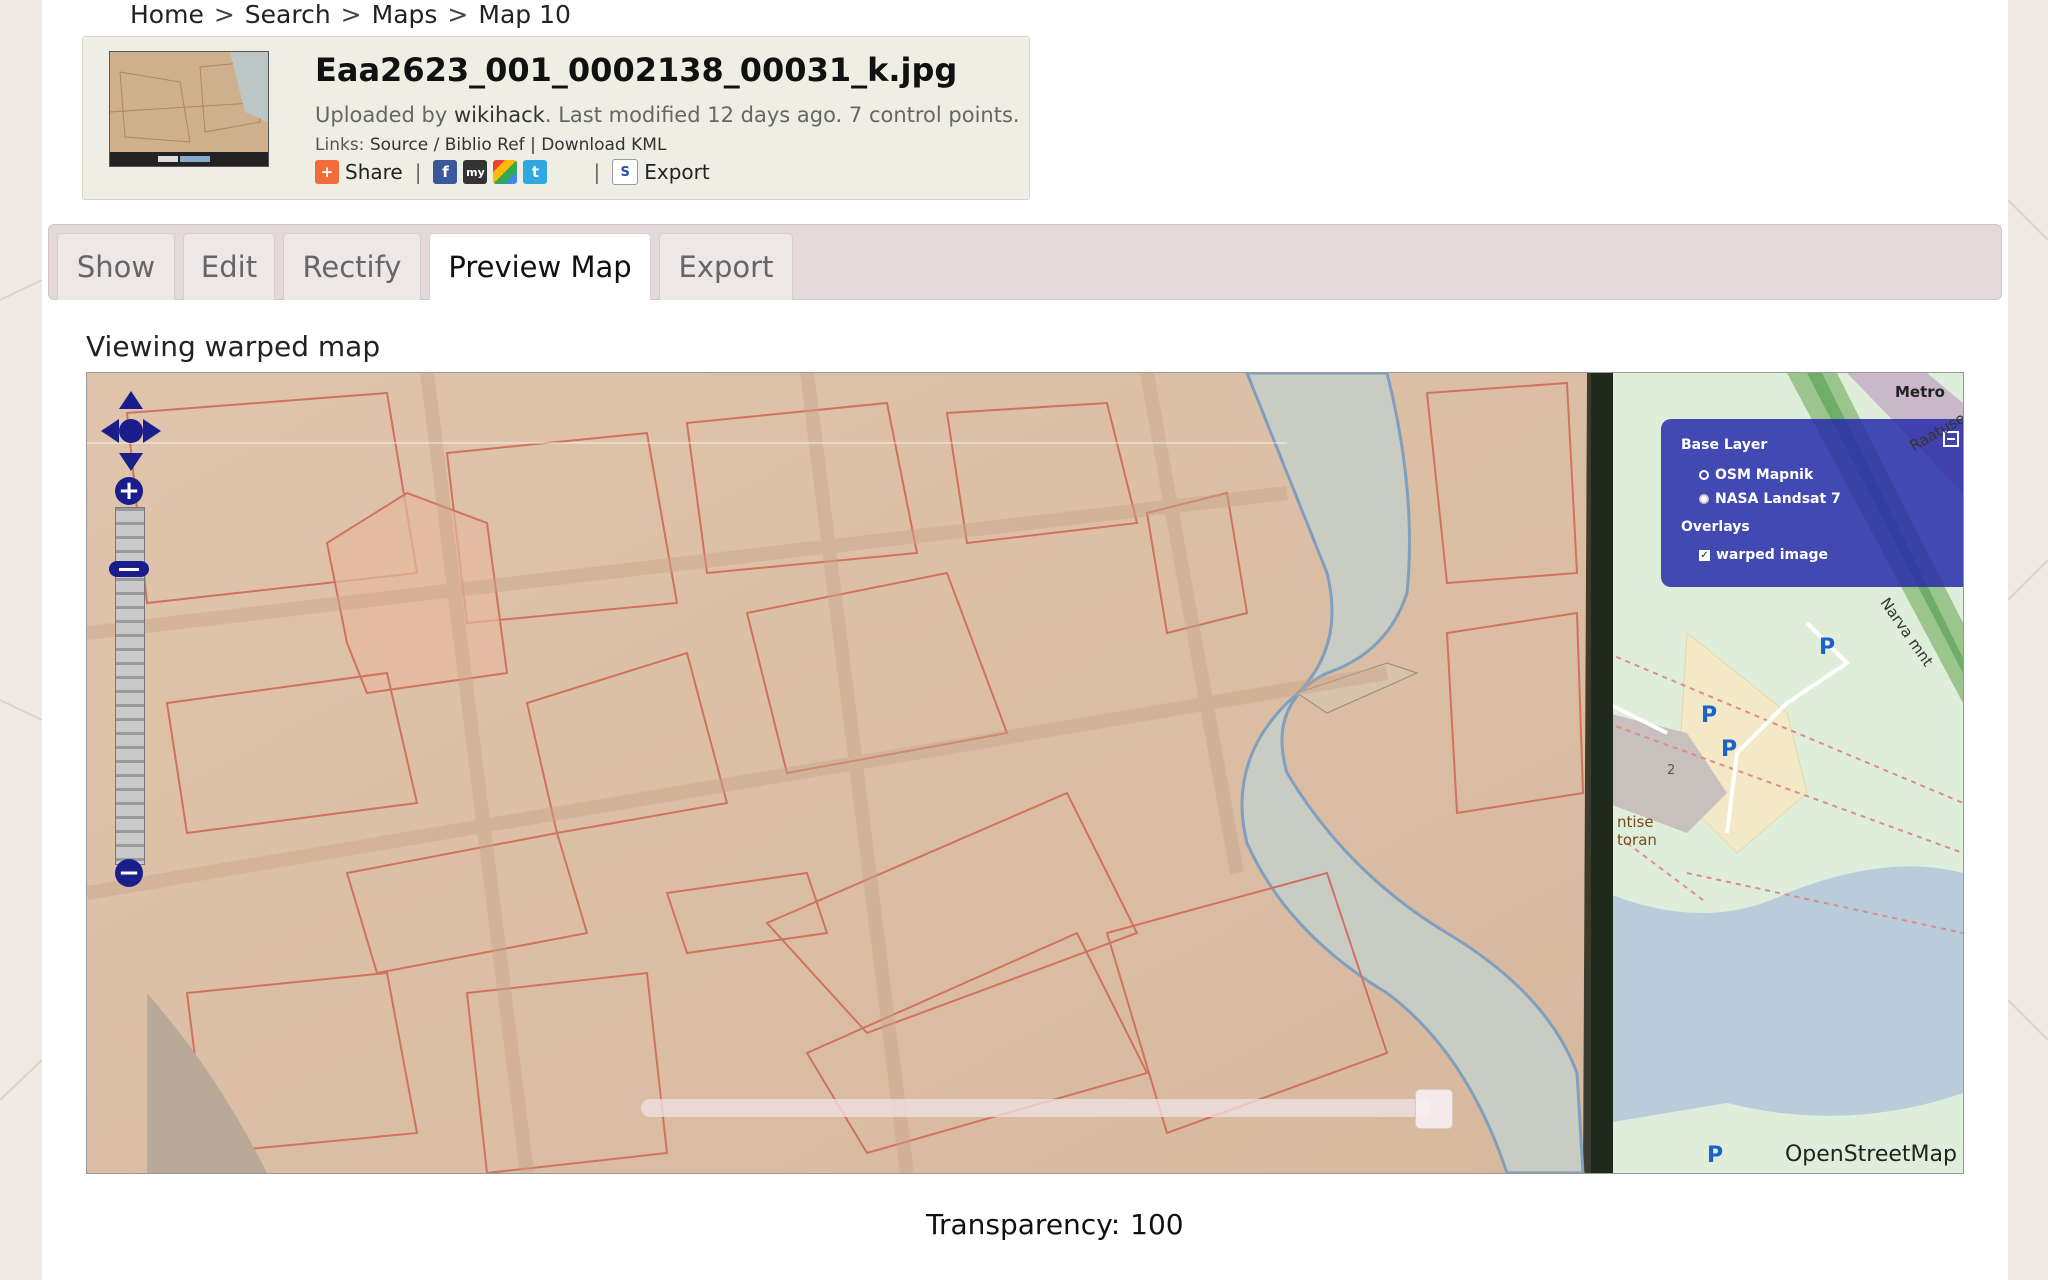 The height and width of the screenshot is (1280, 2048). Describe the element at coordinates (229, 266) in the screenshot. I see `tab-edit: Edit` at that location.